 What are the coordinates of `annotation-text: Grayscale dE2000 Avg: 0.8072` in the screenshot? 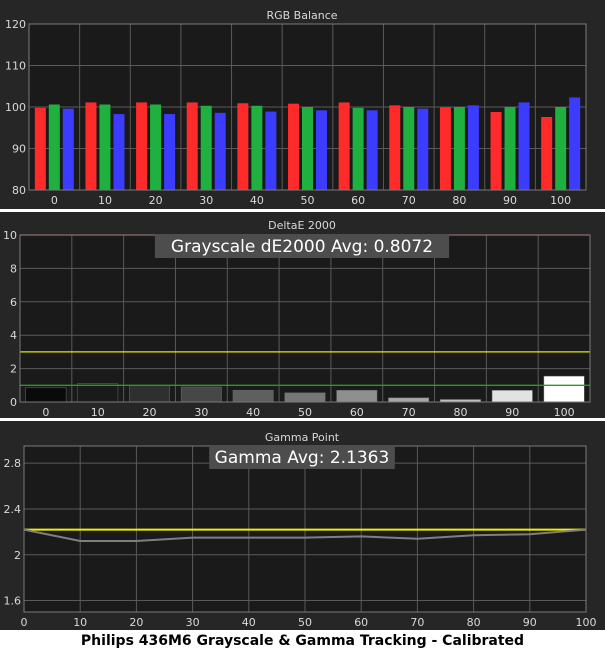 It's located at (302, 247).